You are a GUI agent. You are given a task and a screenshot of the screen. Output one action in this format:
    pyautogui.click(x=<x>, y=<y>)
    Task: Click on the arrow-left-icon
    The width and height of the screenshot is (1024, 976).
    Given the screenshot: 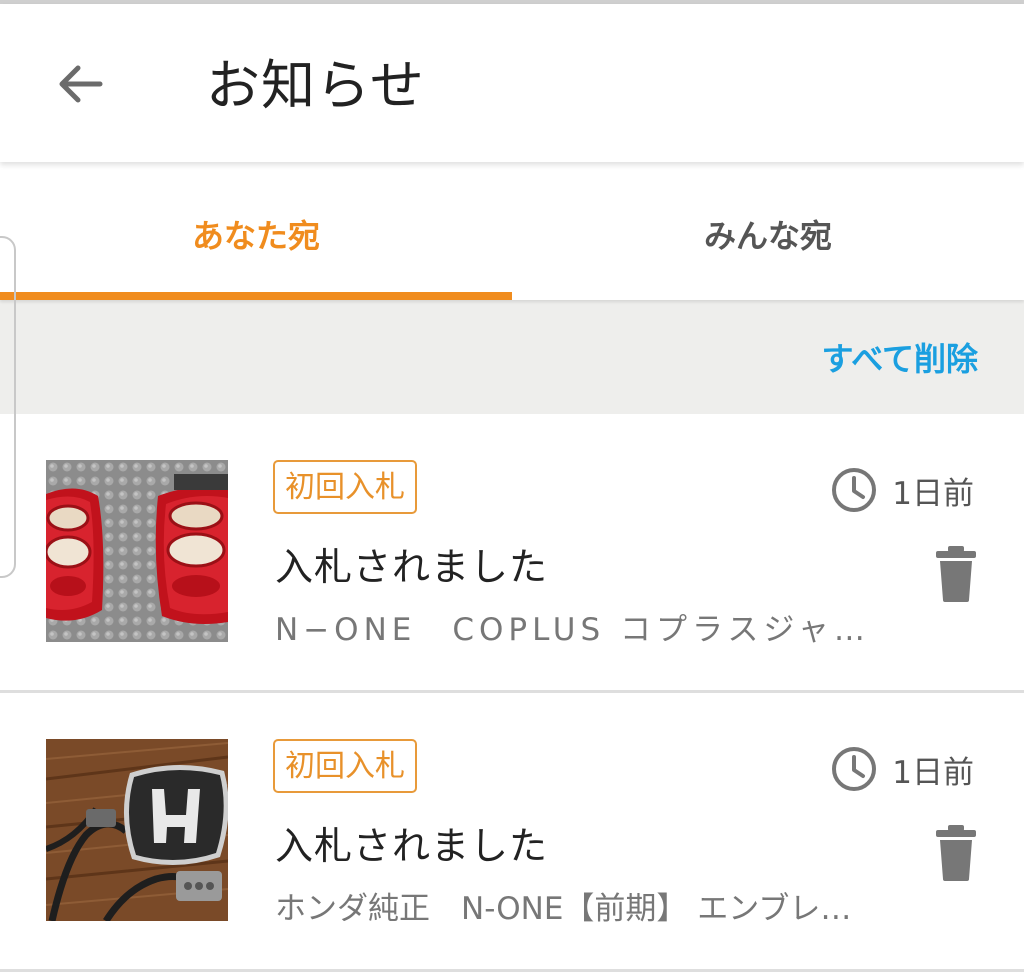 What is the action you would take?
    pyautogui.click(x=81, y=84)
    